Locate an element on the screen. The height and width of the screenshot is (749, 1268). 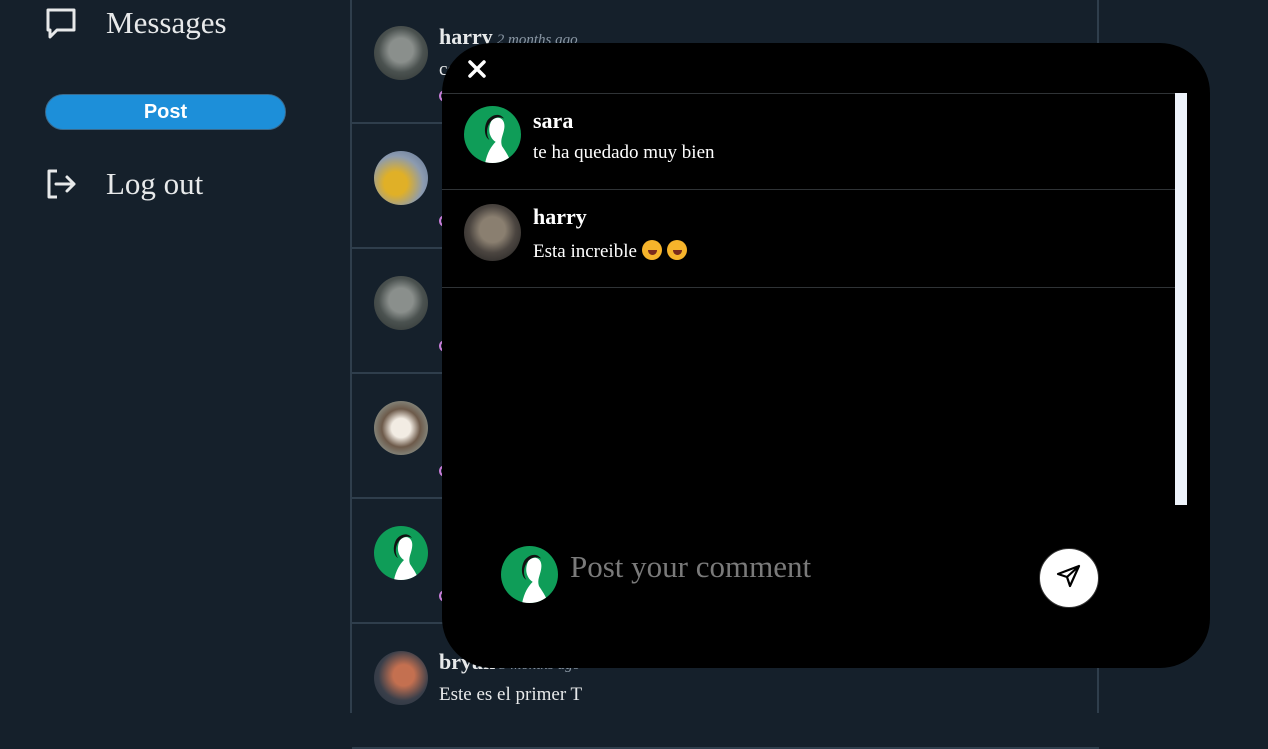
nav-logout: Log out is located at coordinates (123, 184).